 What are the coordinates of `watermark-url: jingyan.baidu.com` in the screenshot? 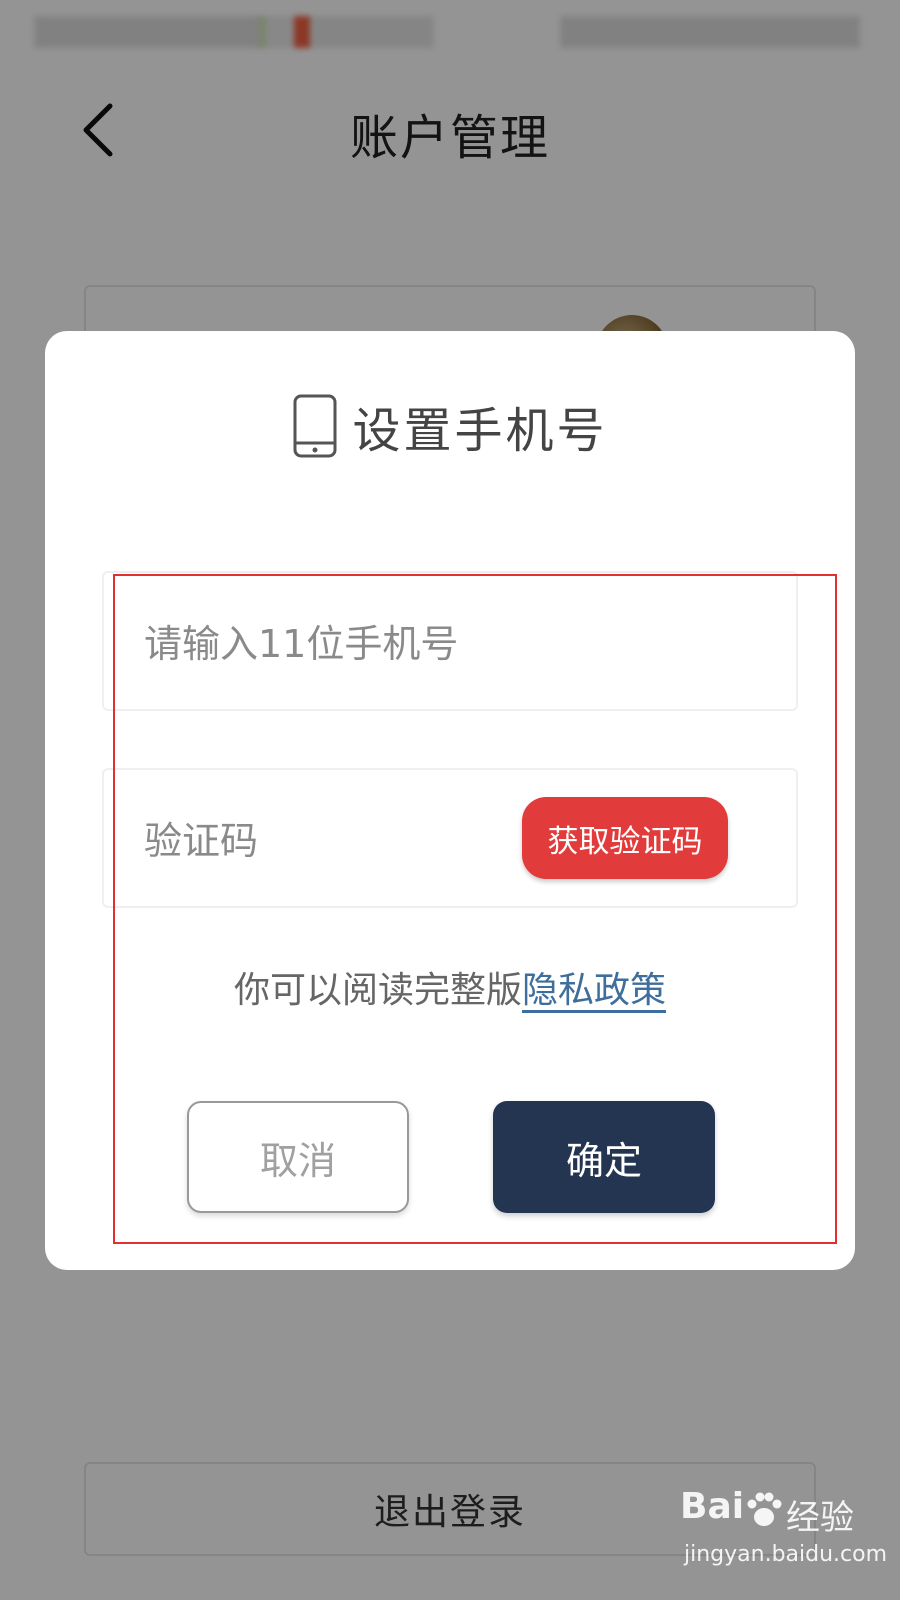 It's located at (786, 1554).